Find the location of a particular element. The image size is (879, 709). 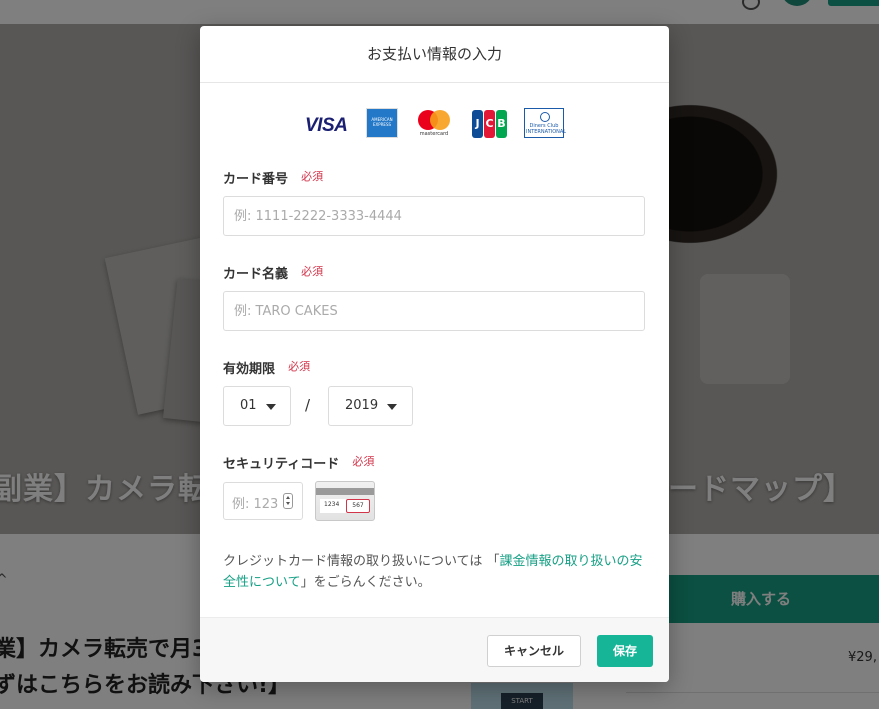

expiry-year-value: 2019 is located at coordinates (362, 405).